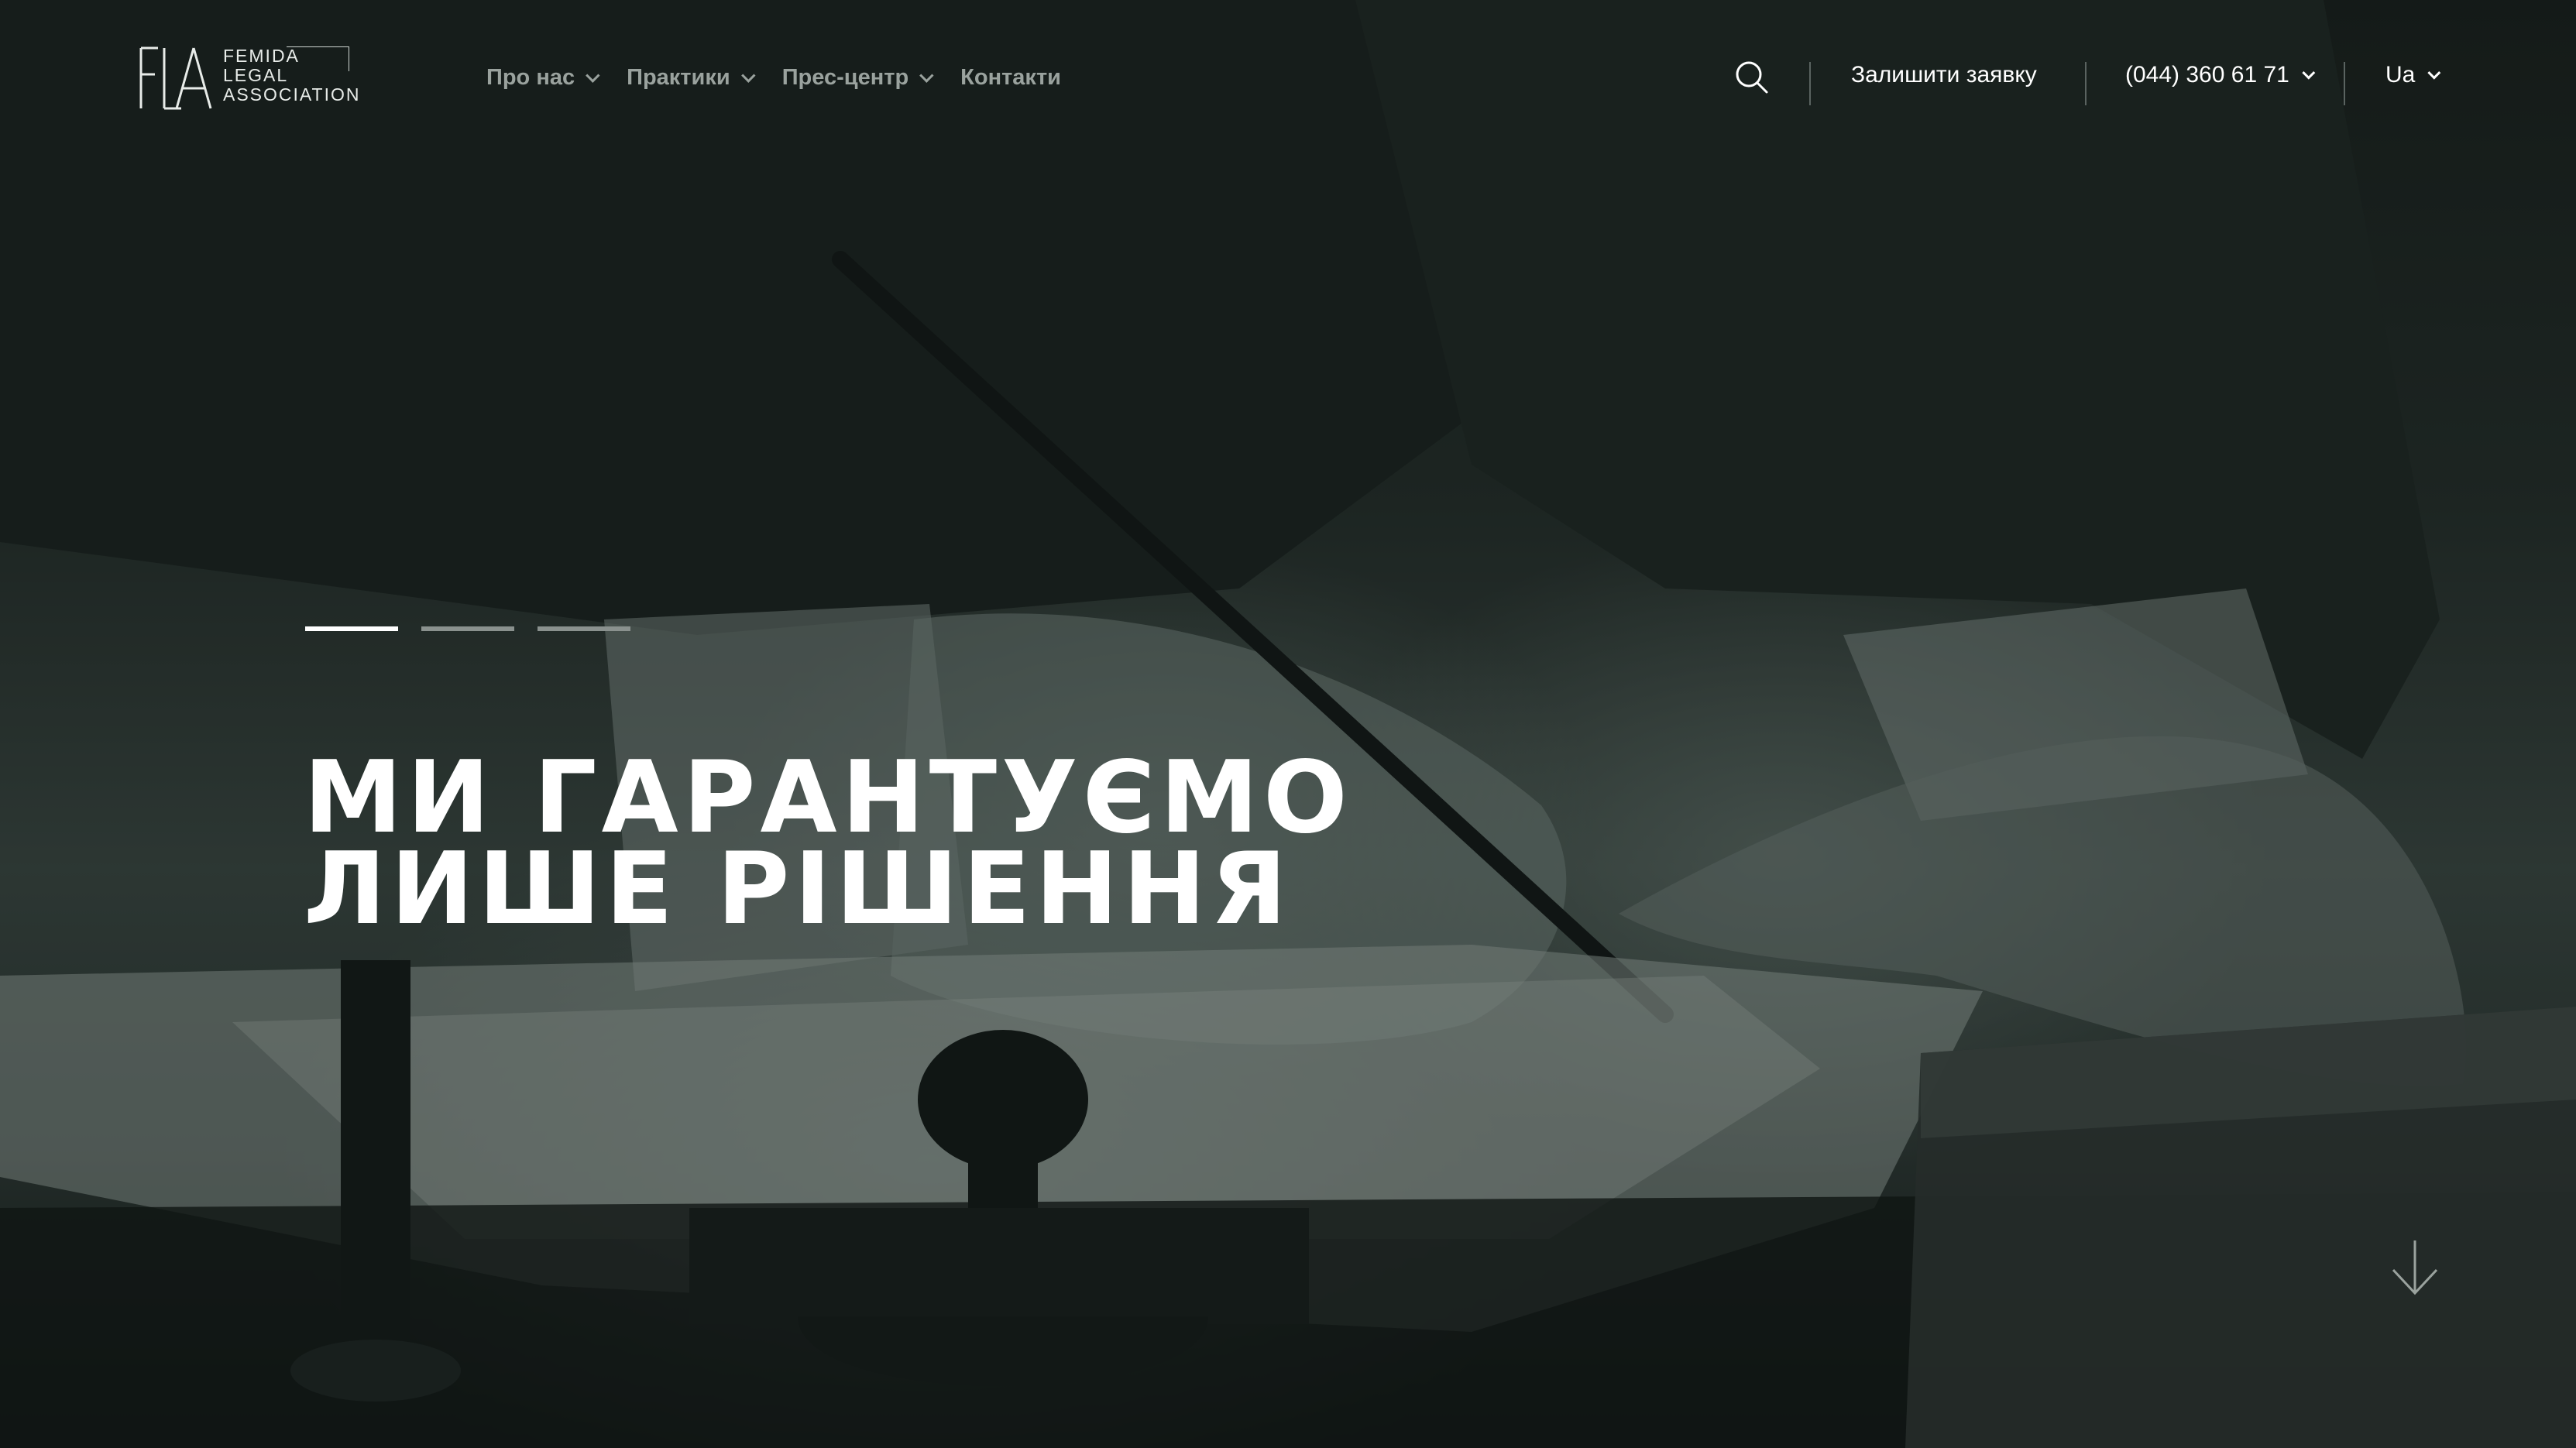 This screenshot has height=1448, width=2576. Describe the element at coordinates (845, 77) in the screenshot. I see `nav-item-label: Прес-центр` at that location.